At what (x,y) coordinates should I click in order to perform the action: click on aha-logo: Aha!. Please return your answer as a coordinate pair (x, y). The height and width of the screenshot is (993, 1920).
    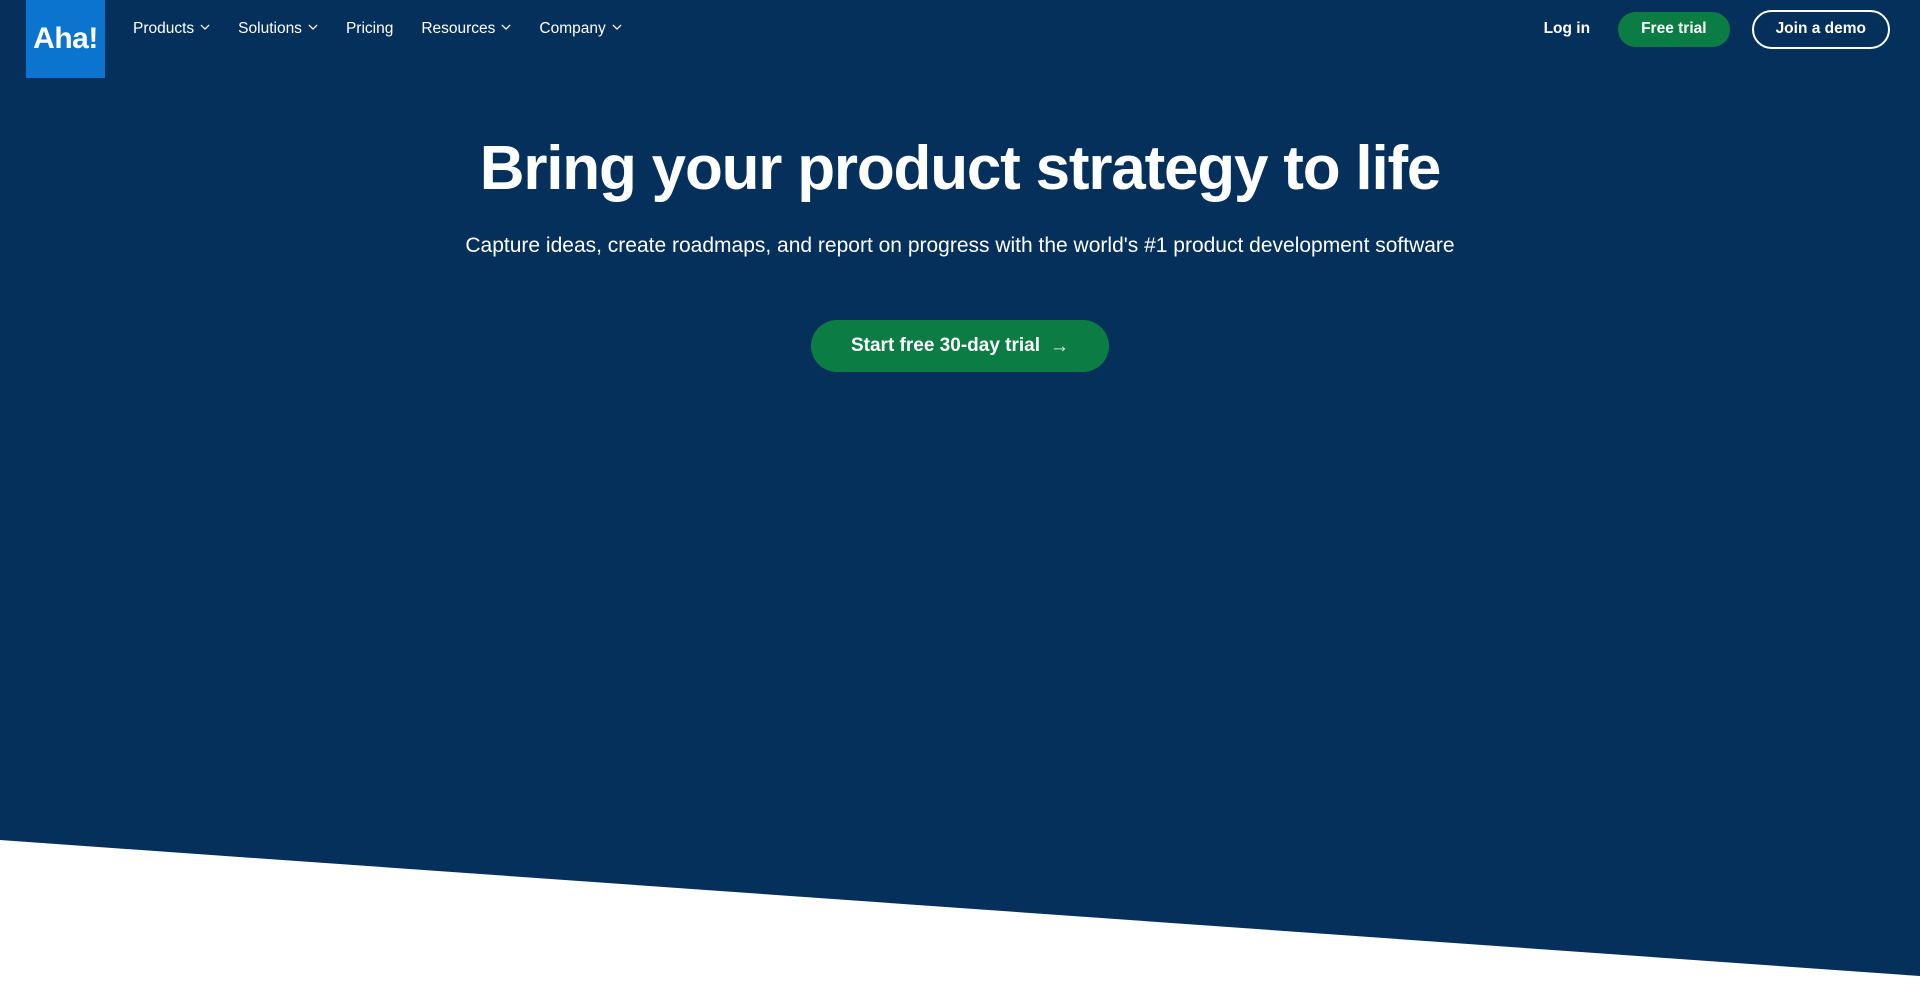
    Looking at the image, I should click on (65, 39).